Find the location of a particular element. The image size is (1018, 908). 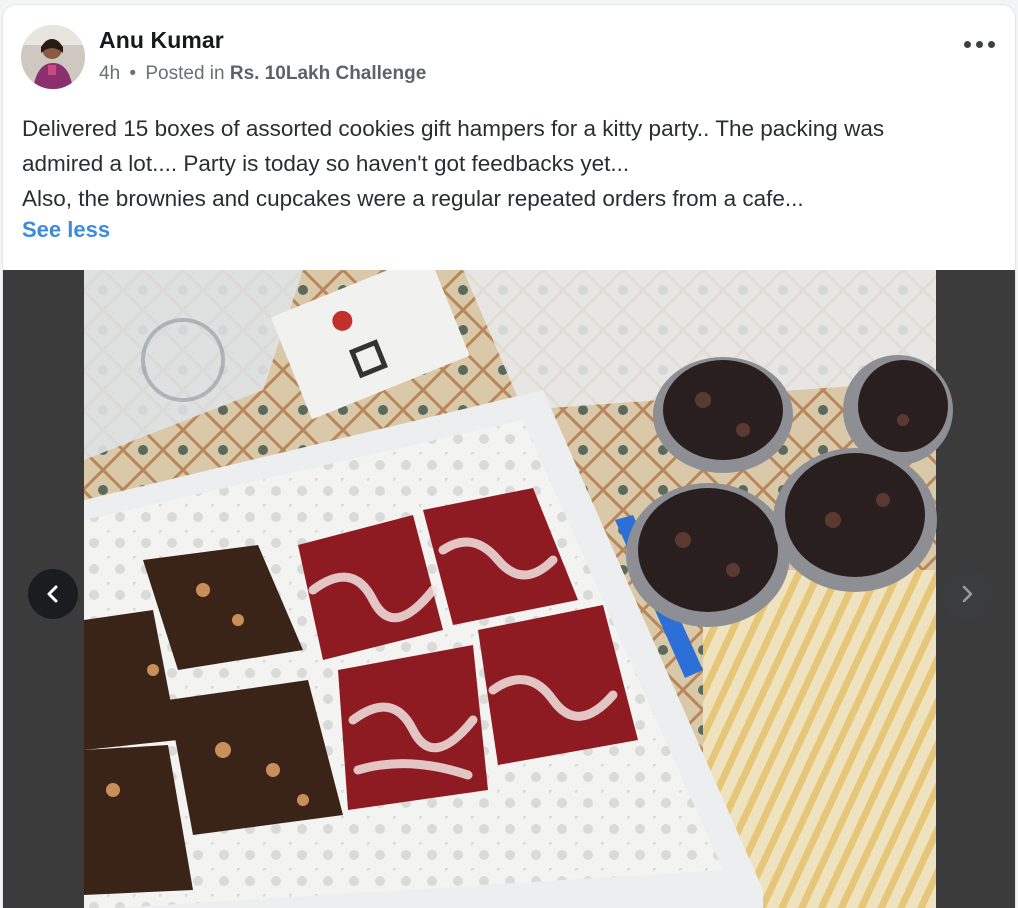

space-link: Rs. 10Lakh Challenge is located at coordinates (328, 73).